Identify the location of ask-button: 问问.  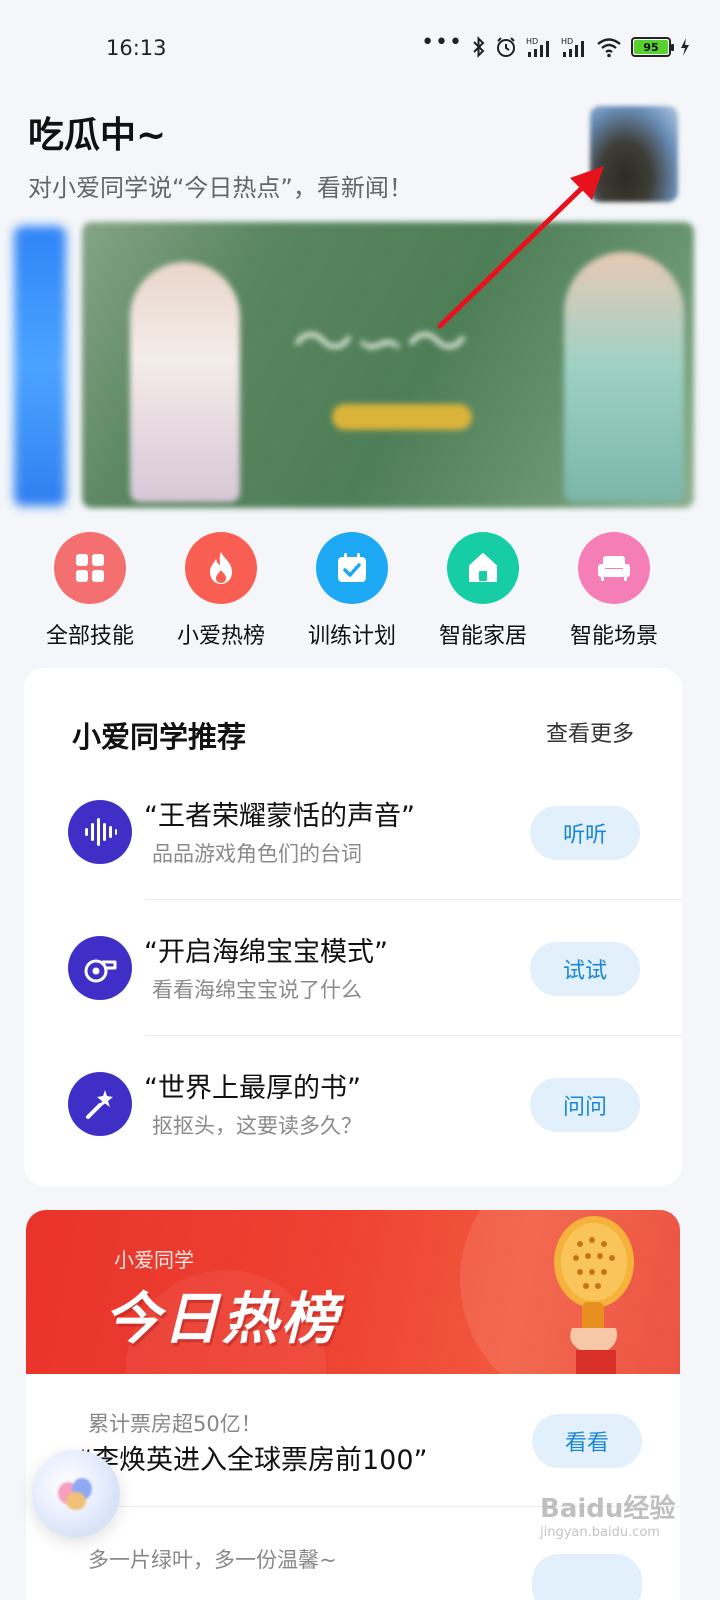
(585, 1105).